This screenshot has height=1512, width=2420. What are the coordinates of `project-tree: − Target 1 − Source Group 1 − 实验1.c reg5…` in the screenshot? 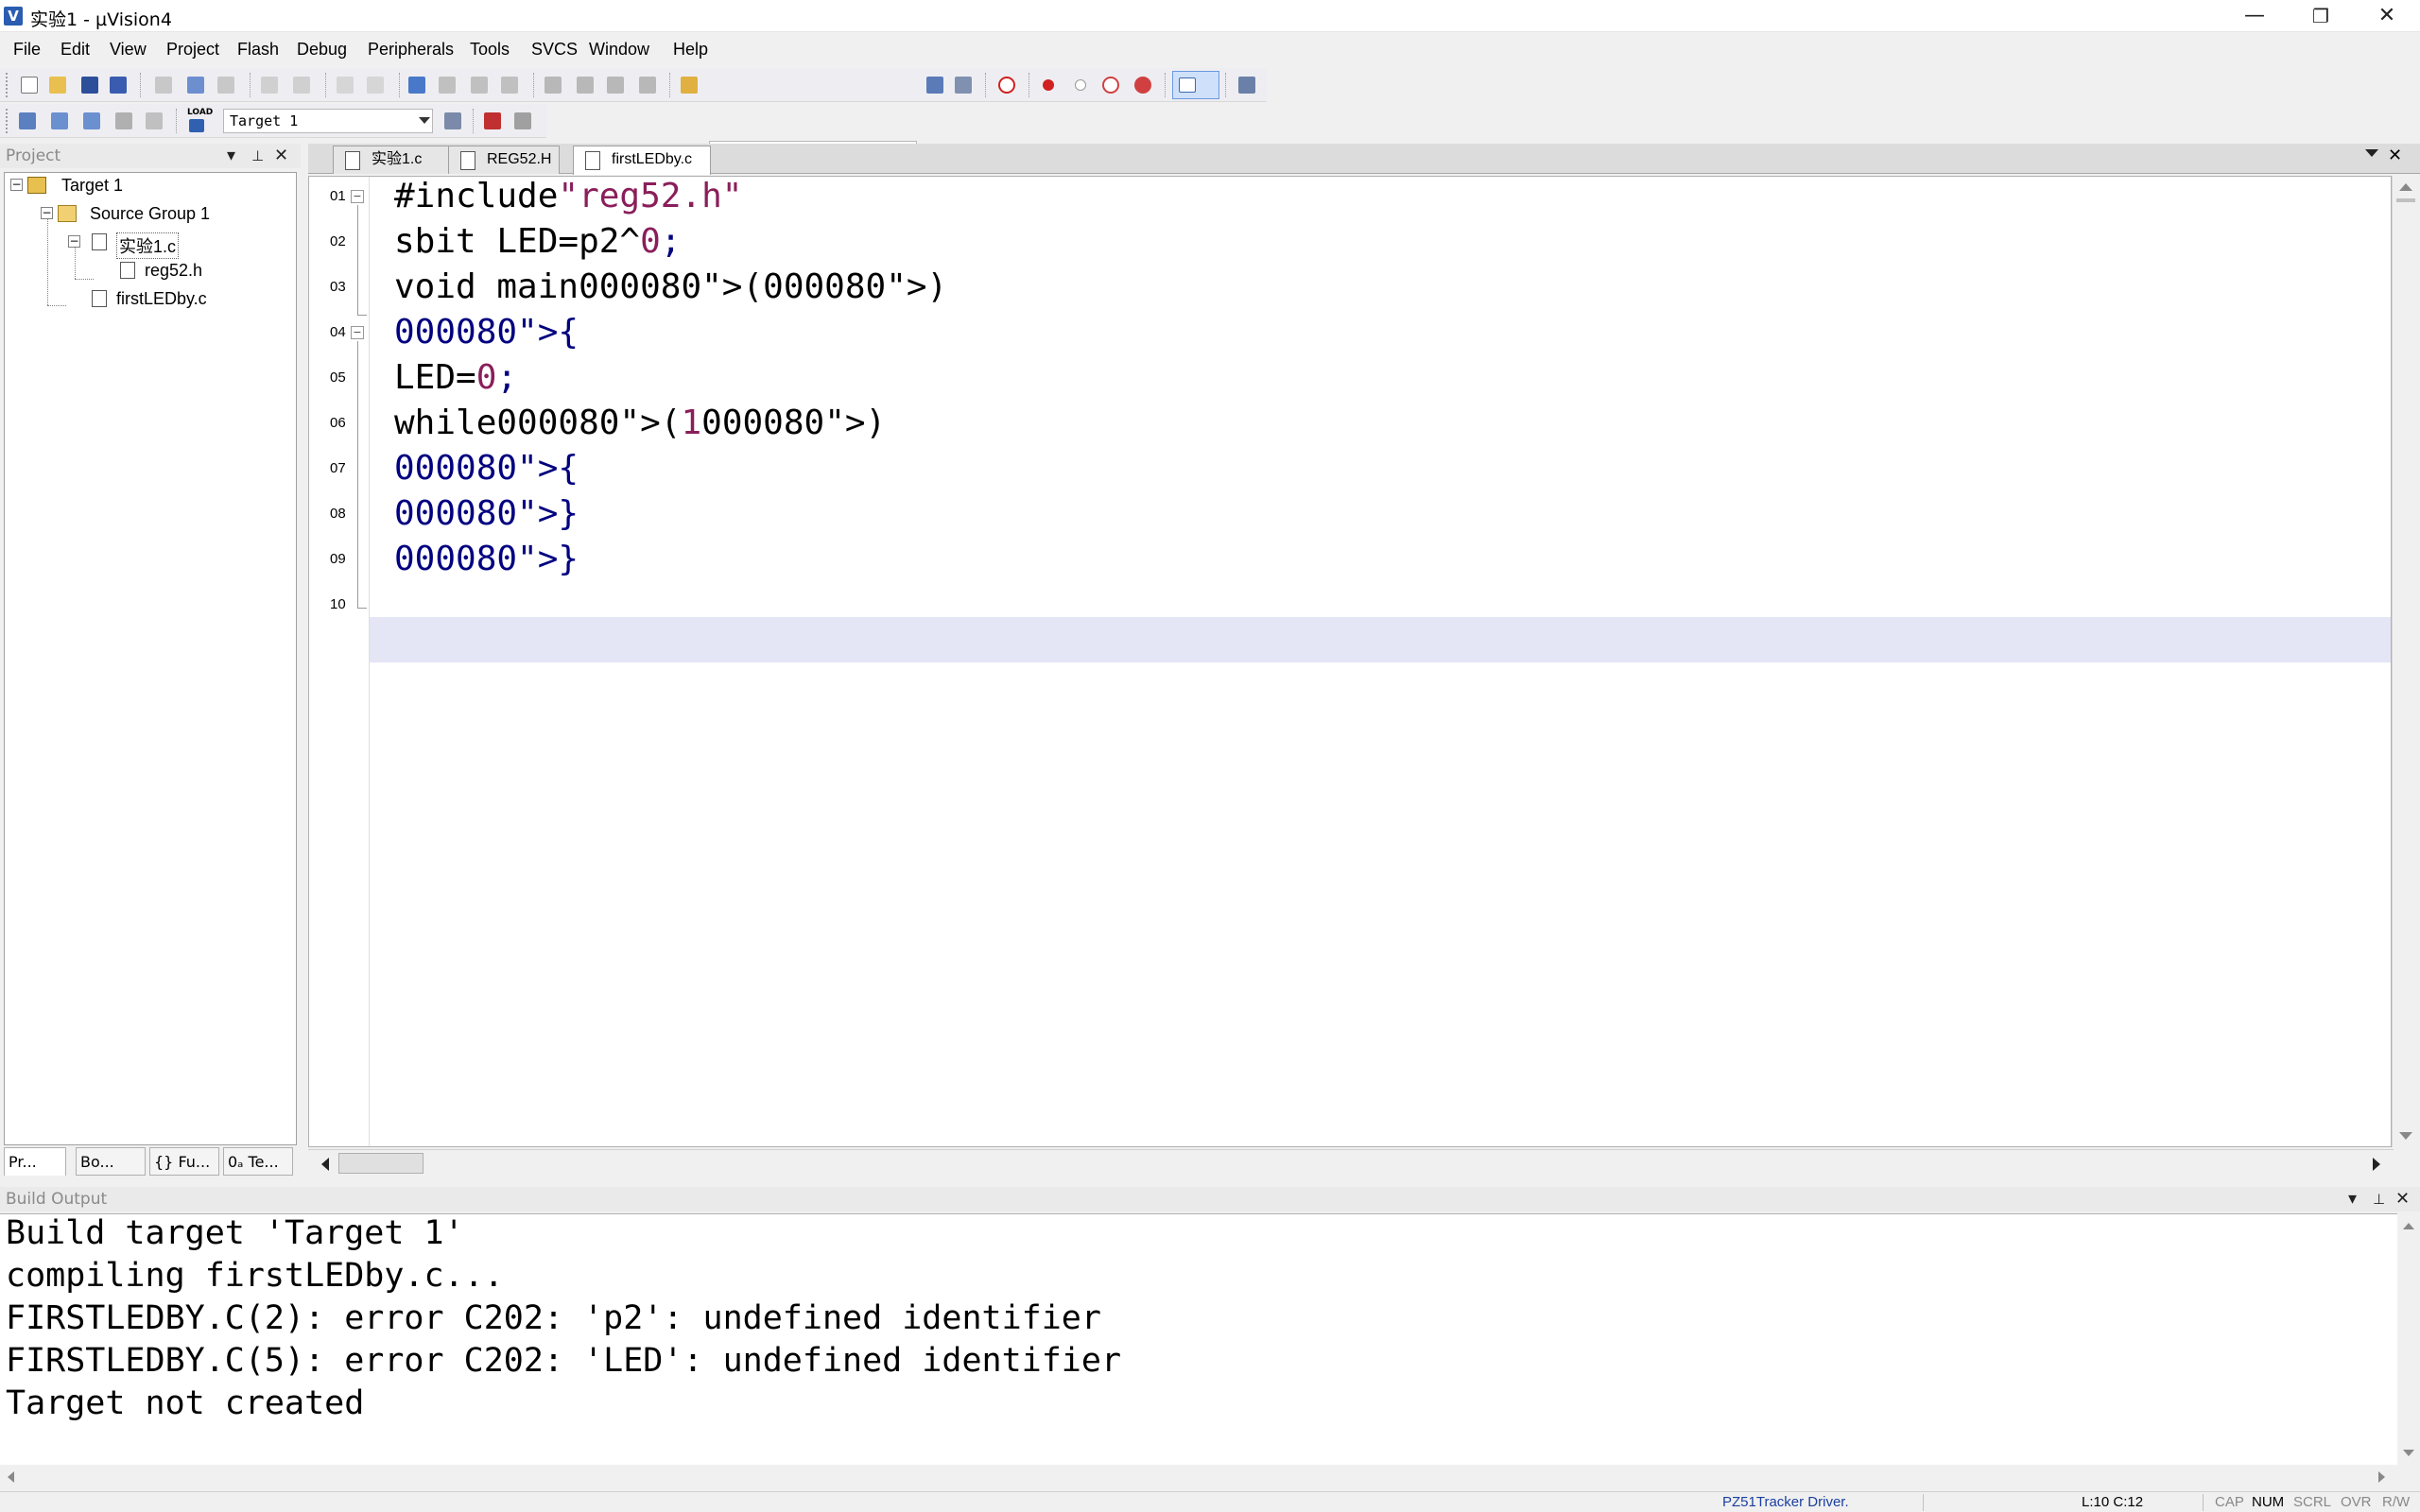 It's located at (150, 658).